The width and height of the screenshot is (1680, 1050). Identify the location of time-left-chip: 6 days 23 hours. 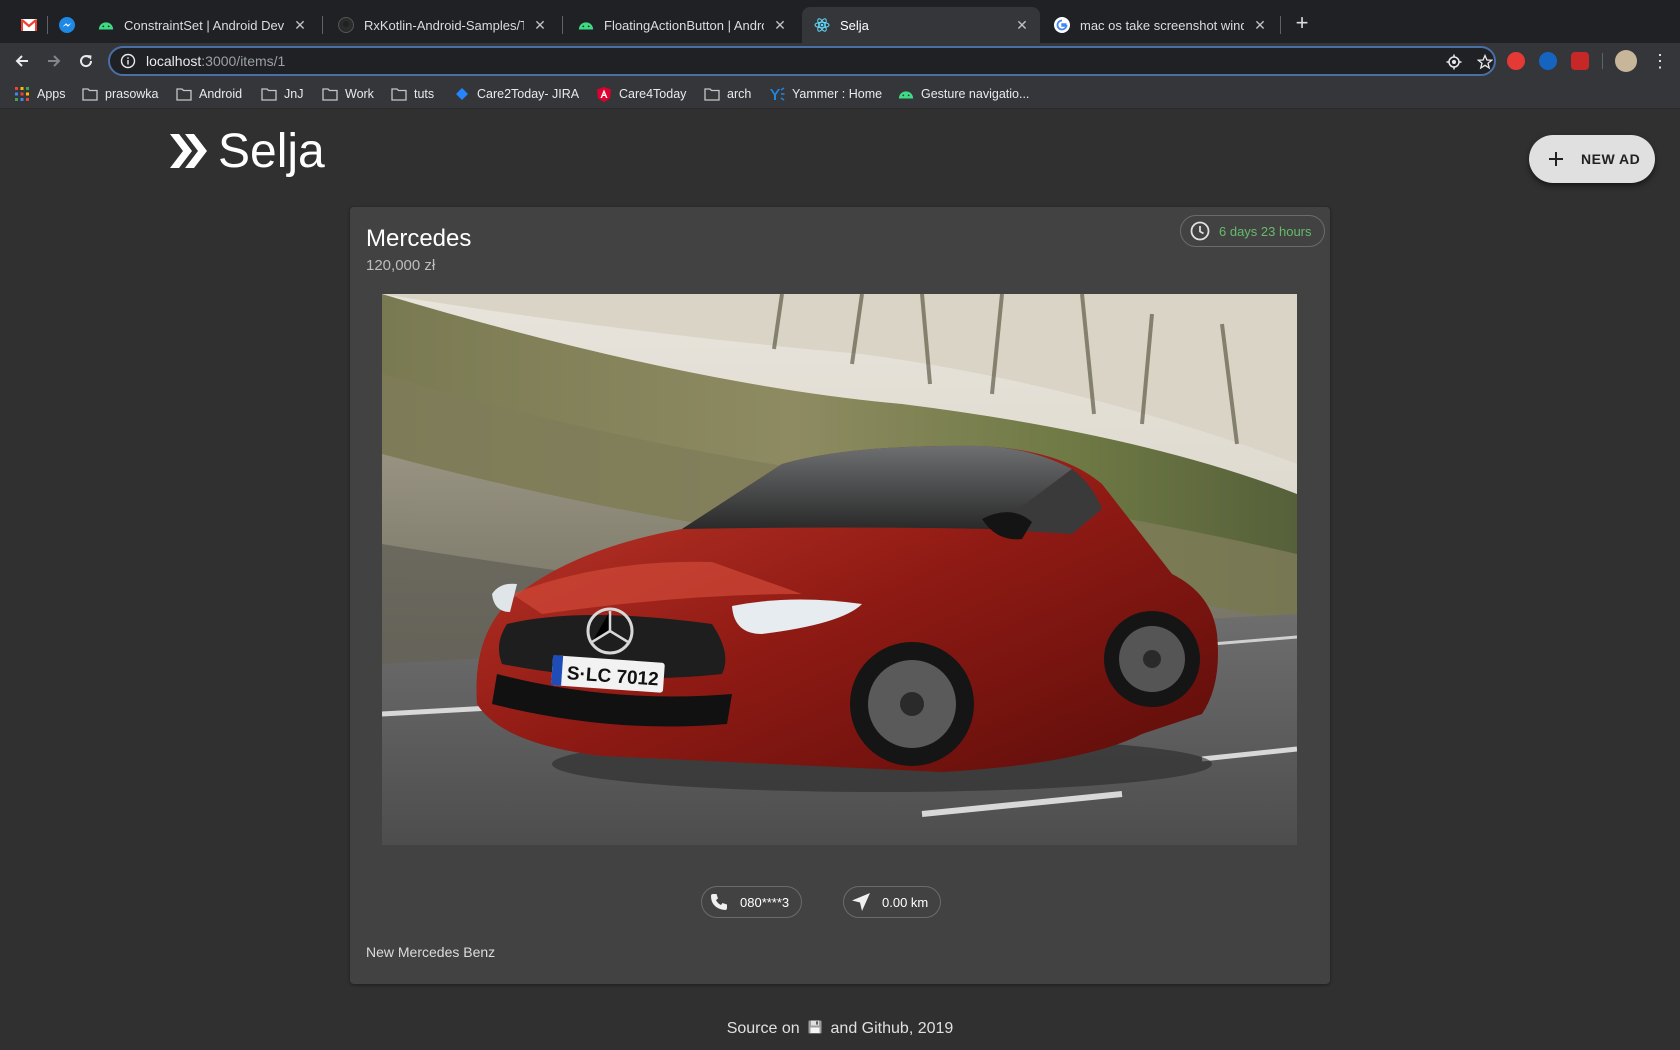
(1252, 231).